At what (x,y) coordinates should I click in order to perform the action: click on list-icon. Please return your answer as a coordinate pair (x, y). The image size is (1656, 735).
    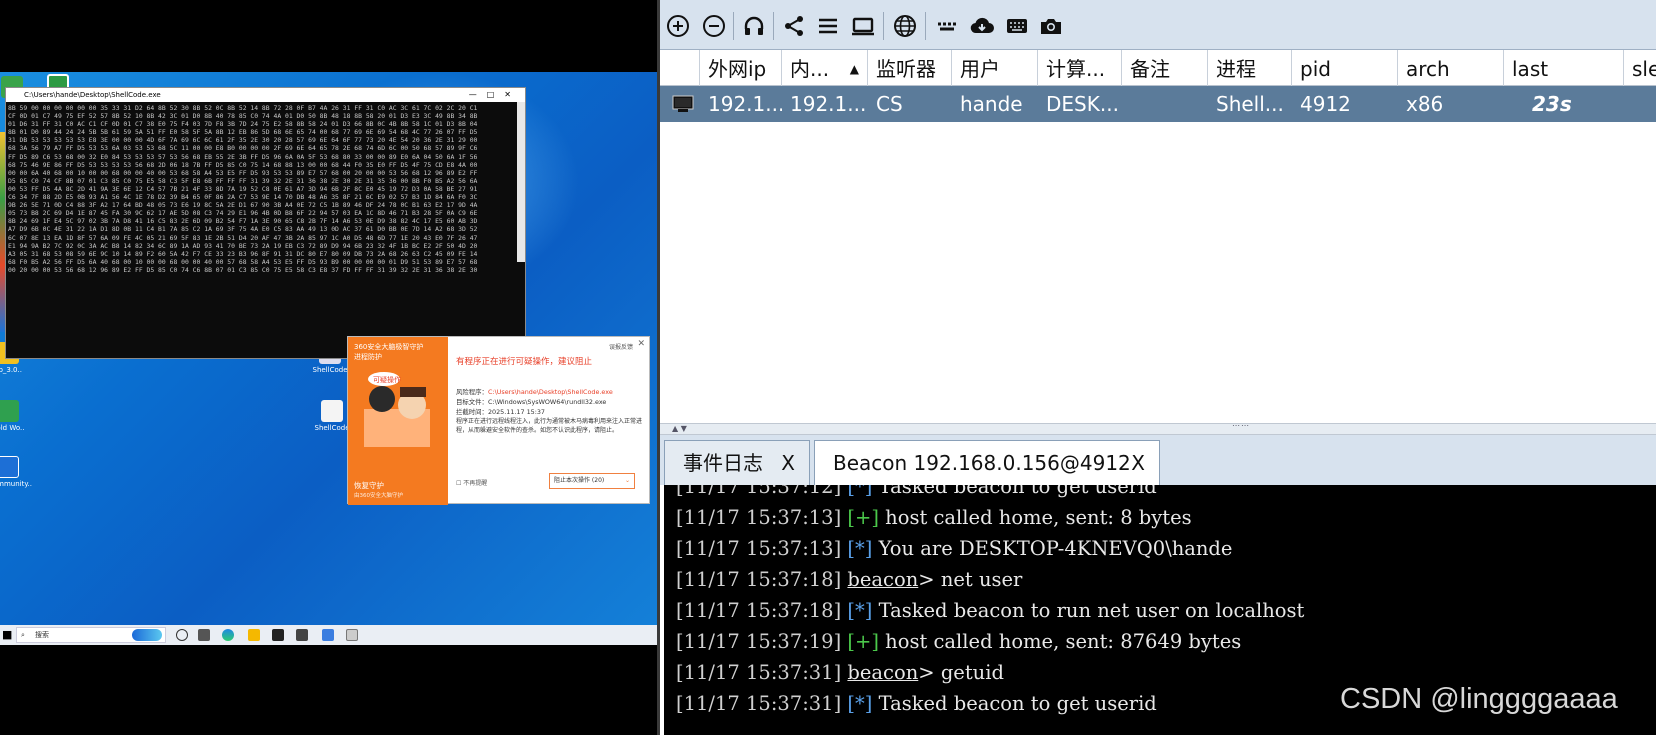
    Looking at the image, I should click on (828, 26).